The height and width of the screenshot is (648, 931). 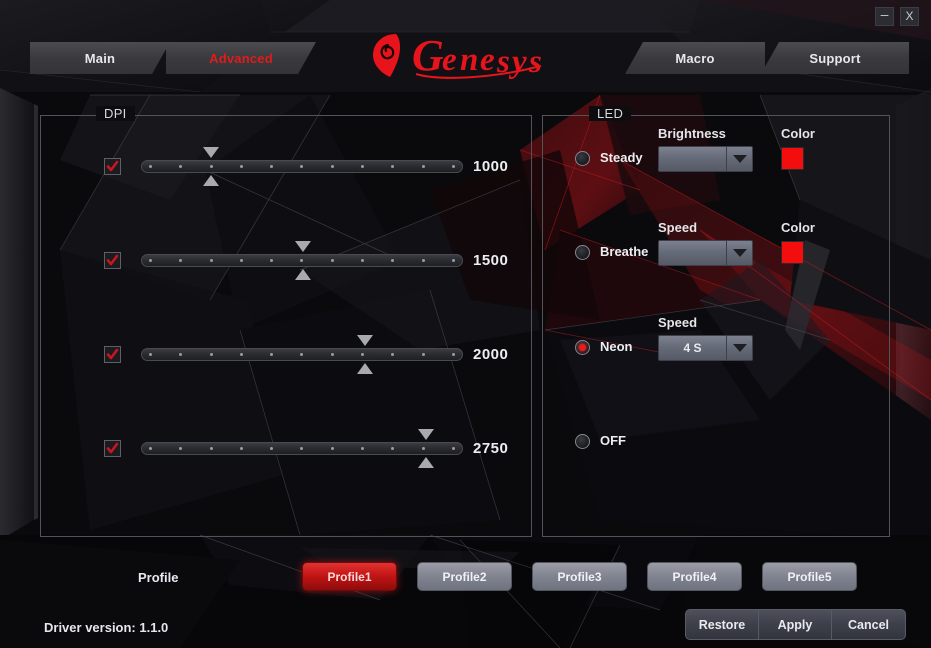 What do you see at coordinates (616, 346) in the screenshot?
I see `led-mode-label: Neon` at bounding box center [616, 346].